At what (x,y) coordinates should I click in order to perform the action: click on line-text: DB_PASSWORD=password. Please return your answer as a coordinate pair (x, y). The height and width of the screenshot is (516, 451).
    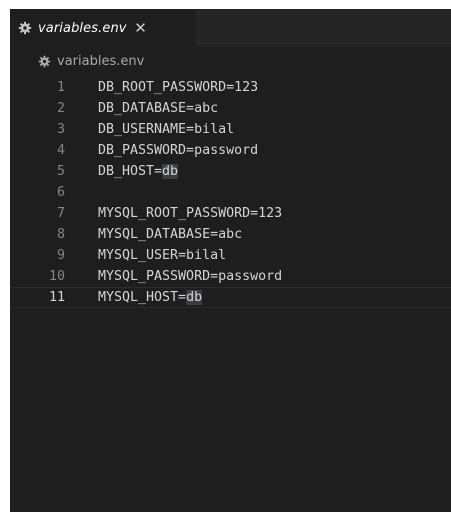
    Looking at the image, I should click on (178, 150).